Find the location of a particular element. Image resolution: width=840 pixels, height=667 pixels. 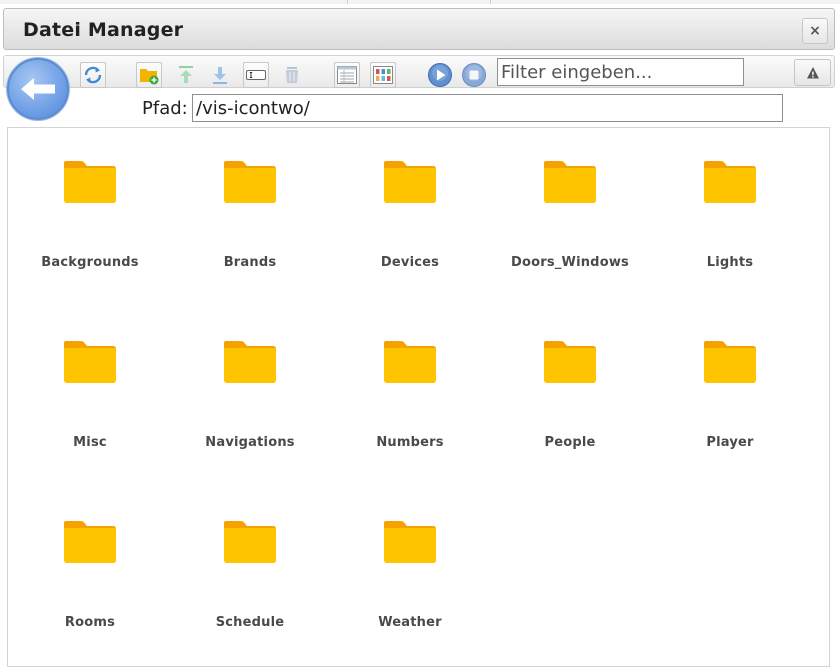

refresh-button is located at coordinates (93, 75).